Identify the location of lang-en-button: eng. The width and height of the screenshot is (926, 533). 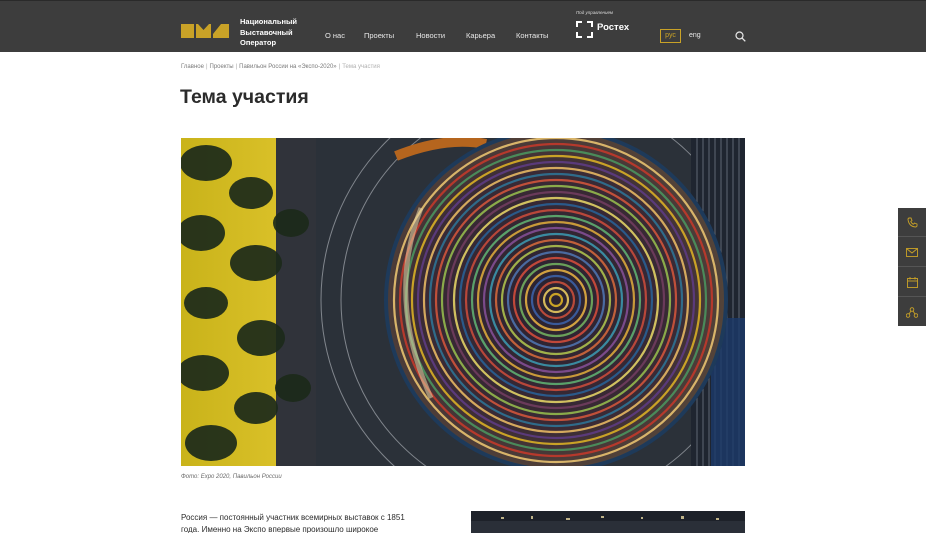
(695, 36).